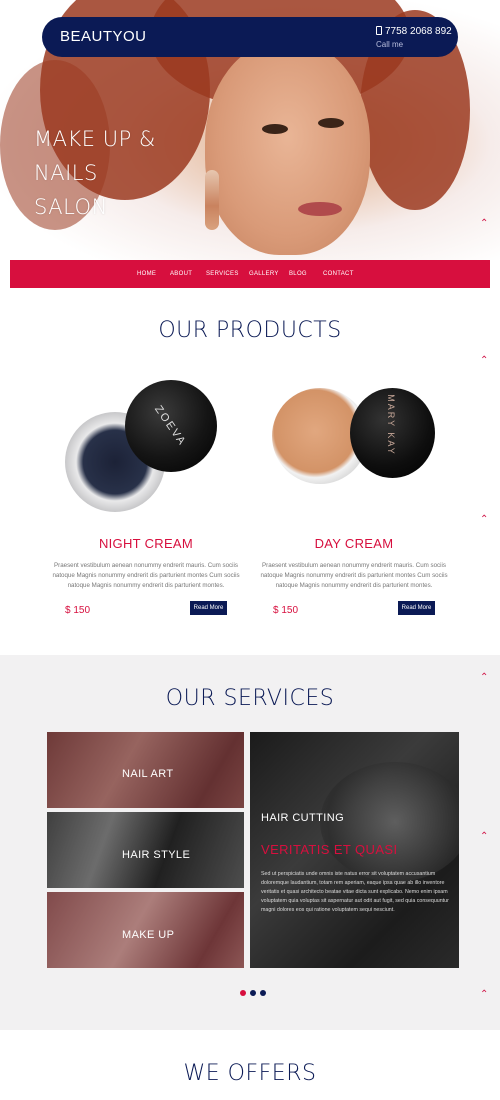  I want to click on hero-title-line1: MAKE UP & NAILS, so click(95, 156).